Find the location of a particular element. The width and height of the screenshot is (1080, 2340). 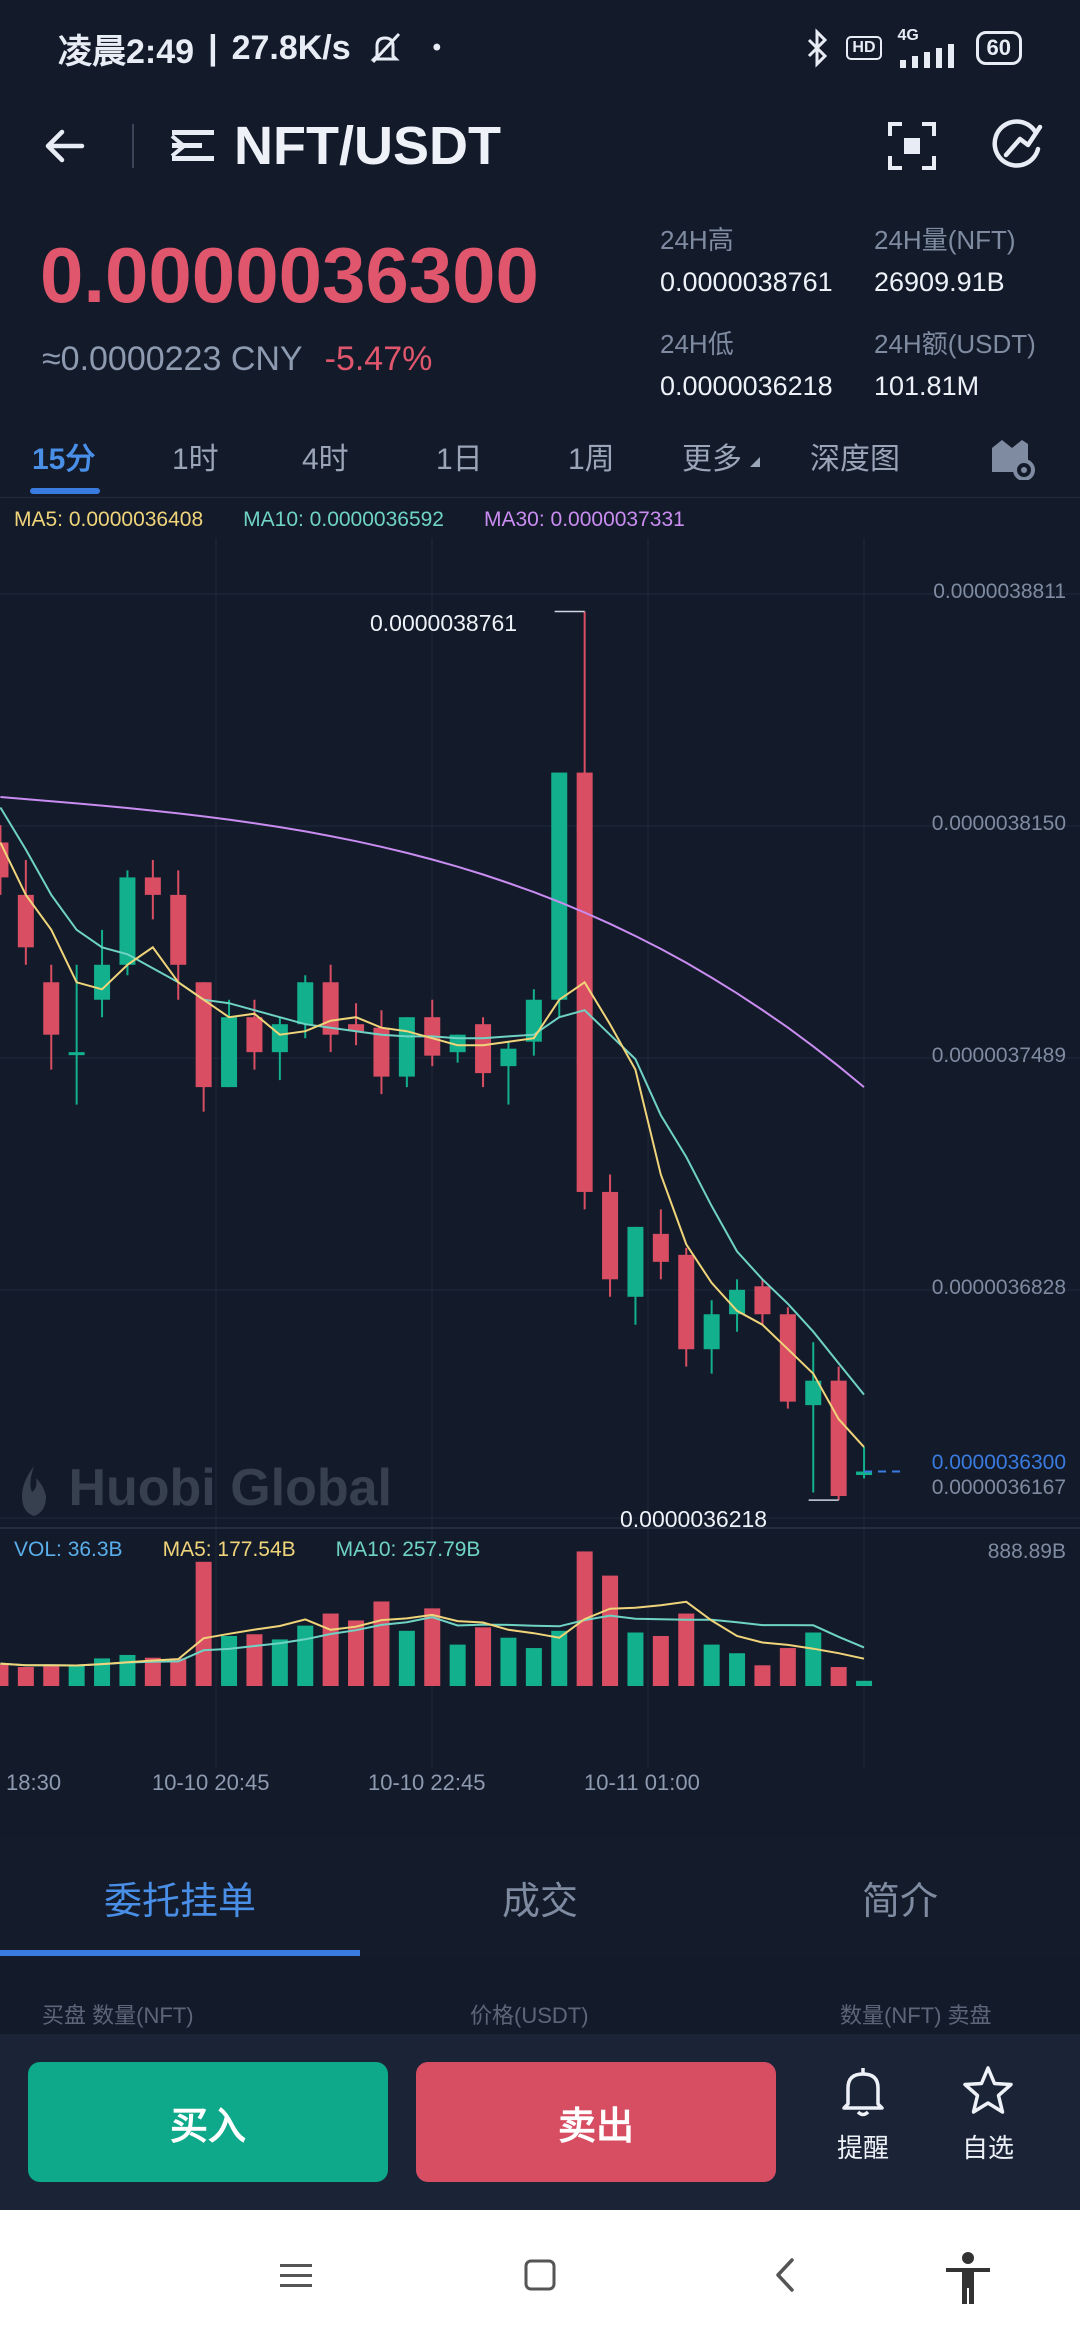

stat-24h-low: 24H低 0.0000036218 is located at coordinates (746, 363).